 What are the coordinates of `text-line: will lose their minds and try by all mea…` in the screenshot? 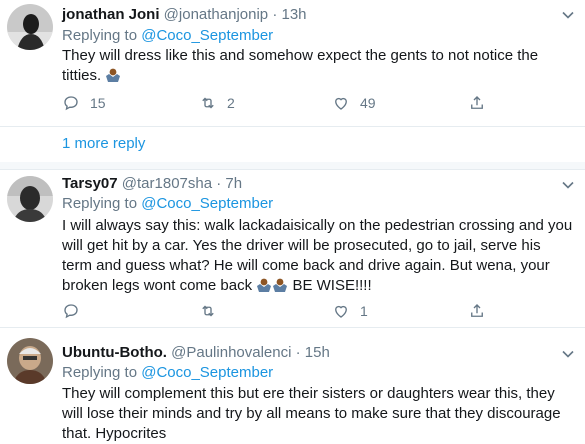 It's located at (311, 413).